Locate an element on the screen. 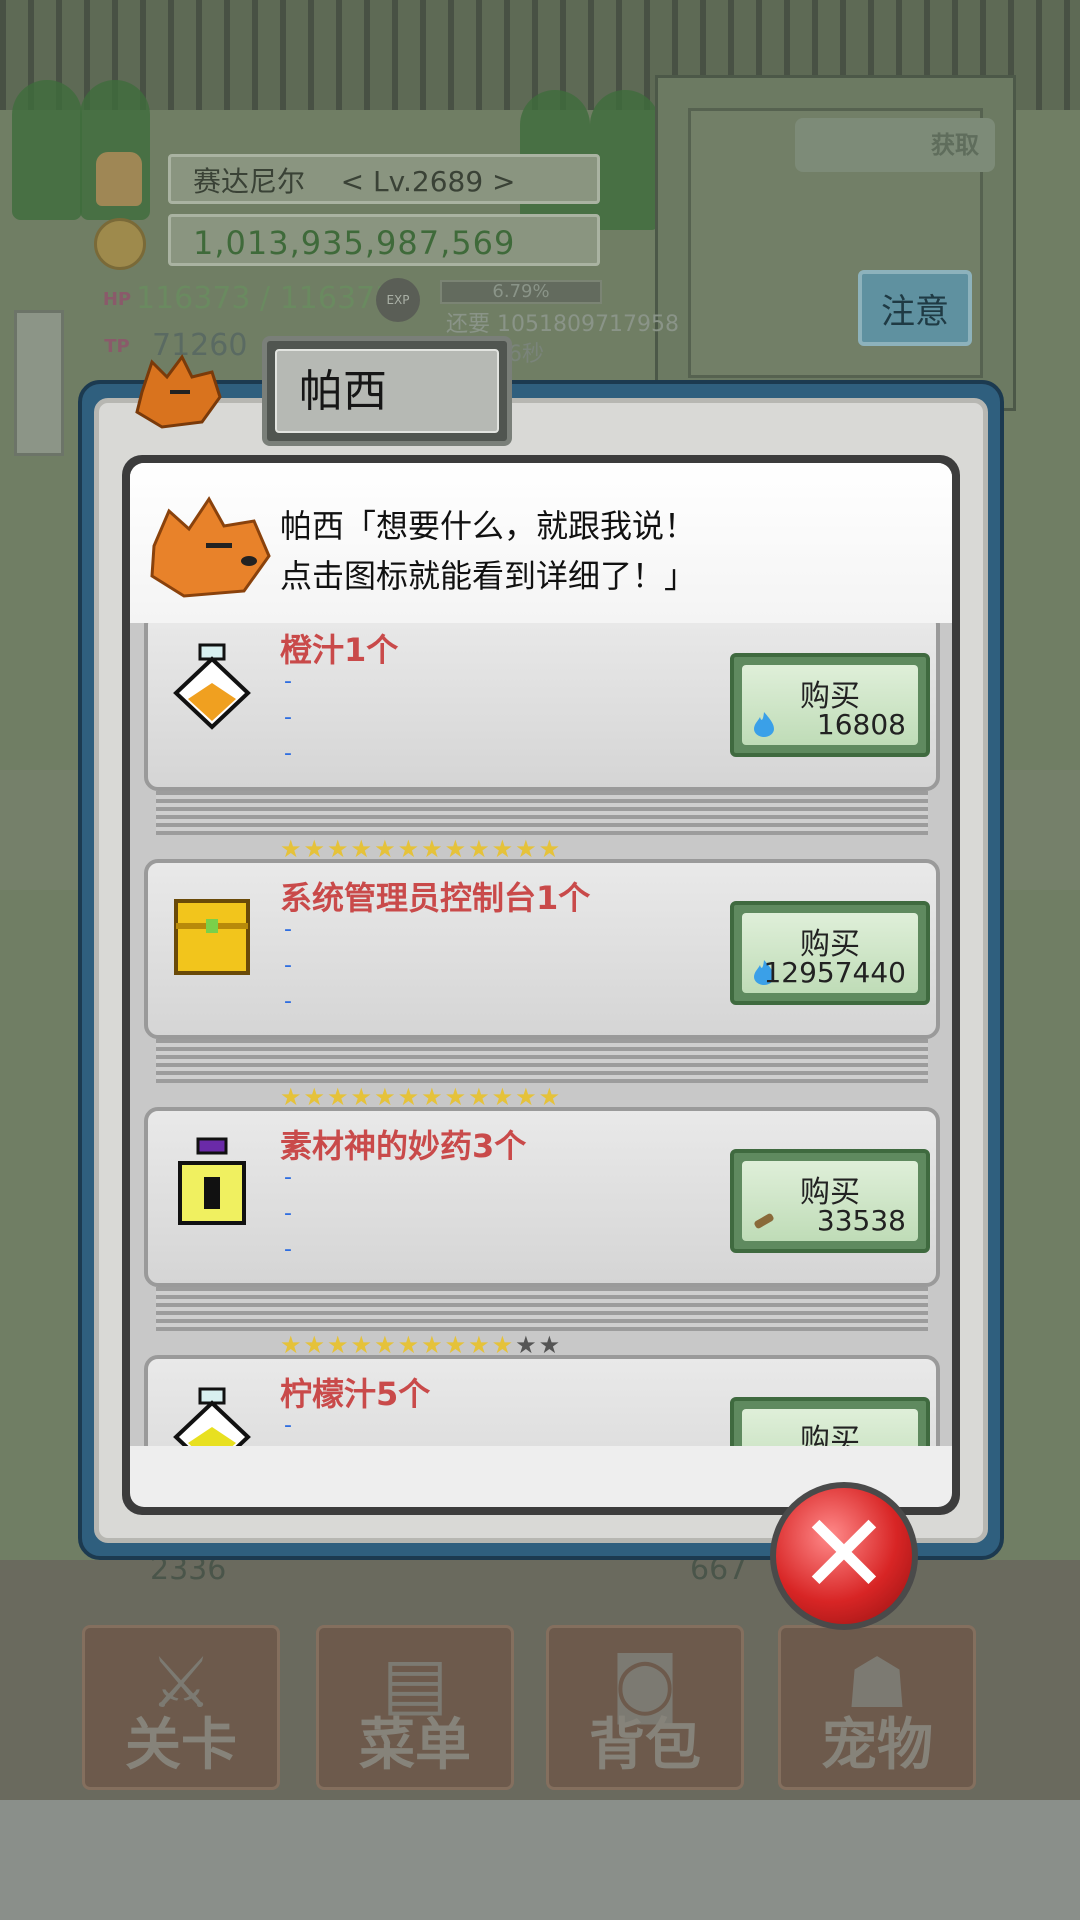 The width and height of the screenshot is (1080, 1920). buy-button: 购买 12957440 is located at coordinates (830, 953).